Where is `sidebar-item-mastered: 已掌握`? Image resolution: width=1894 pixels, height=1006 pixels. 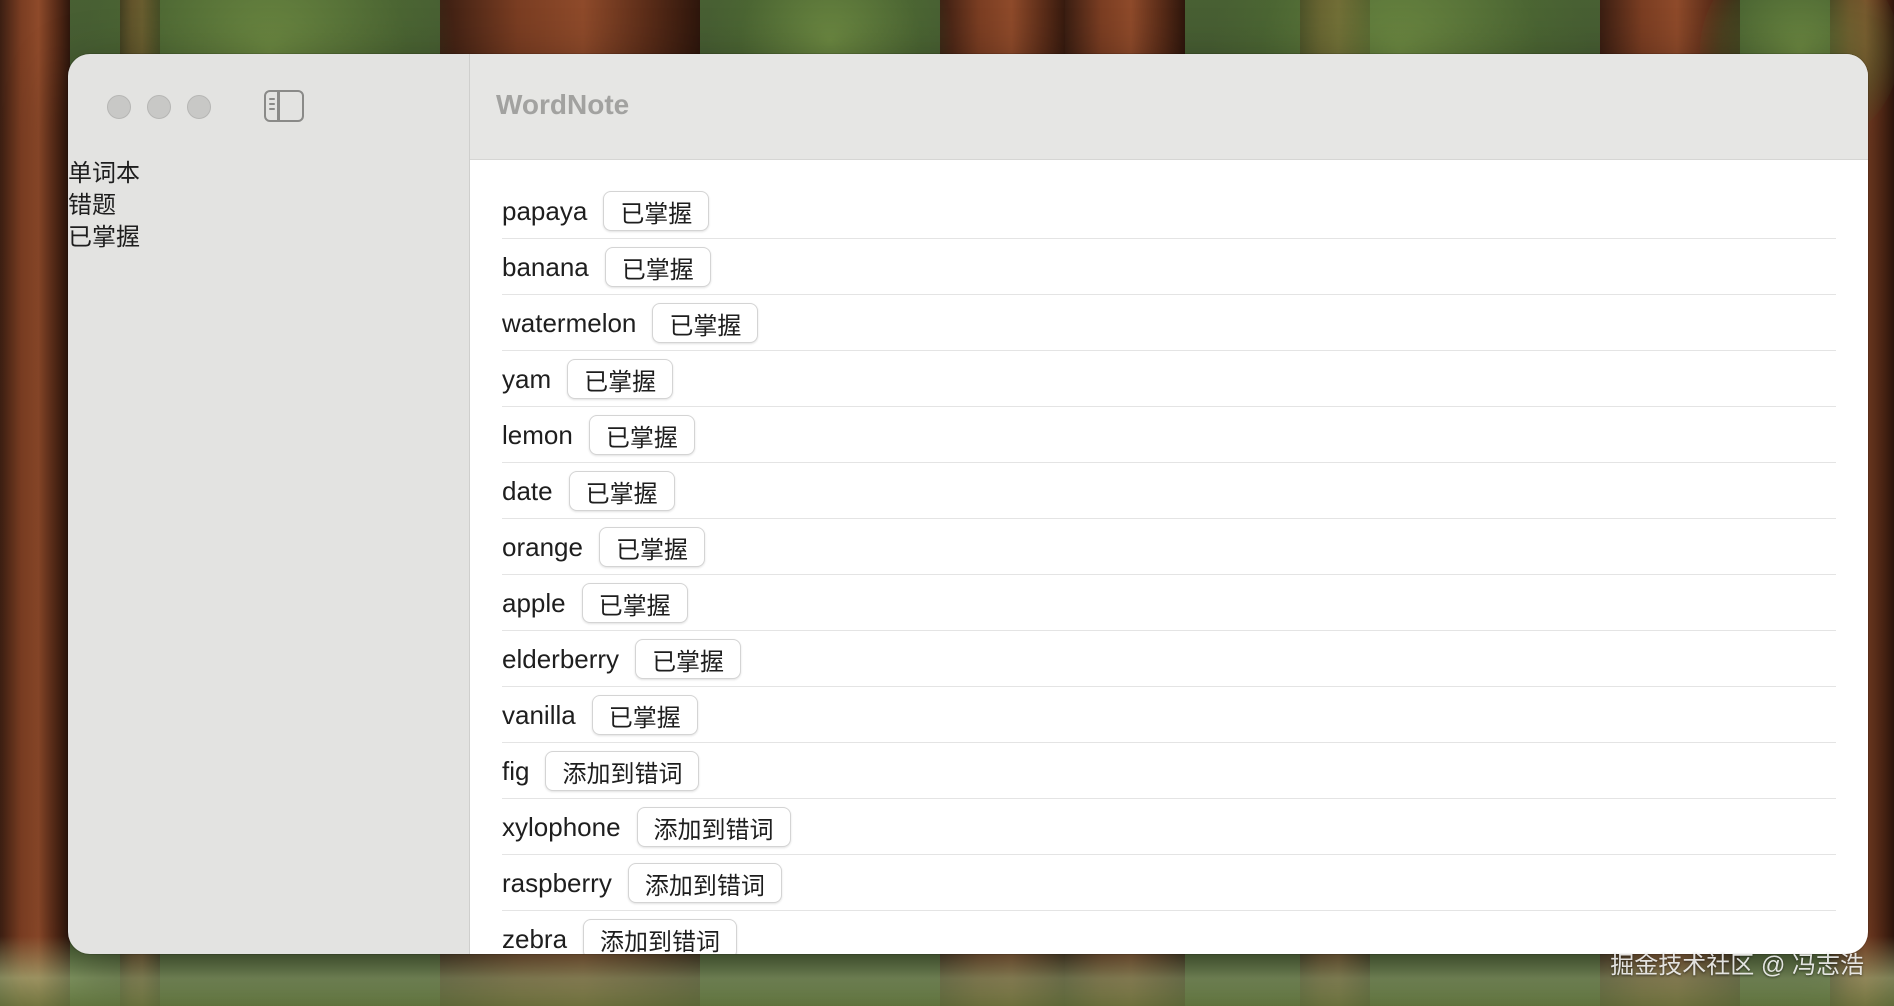
sidebar-item-mastered: 已掌握 is located at coordinates (104, 238).